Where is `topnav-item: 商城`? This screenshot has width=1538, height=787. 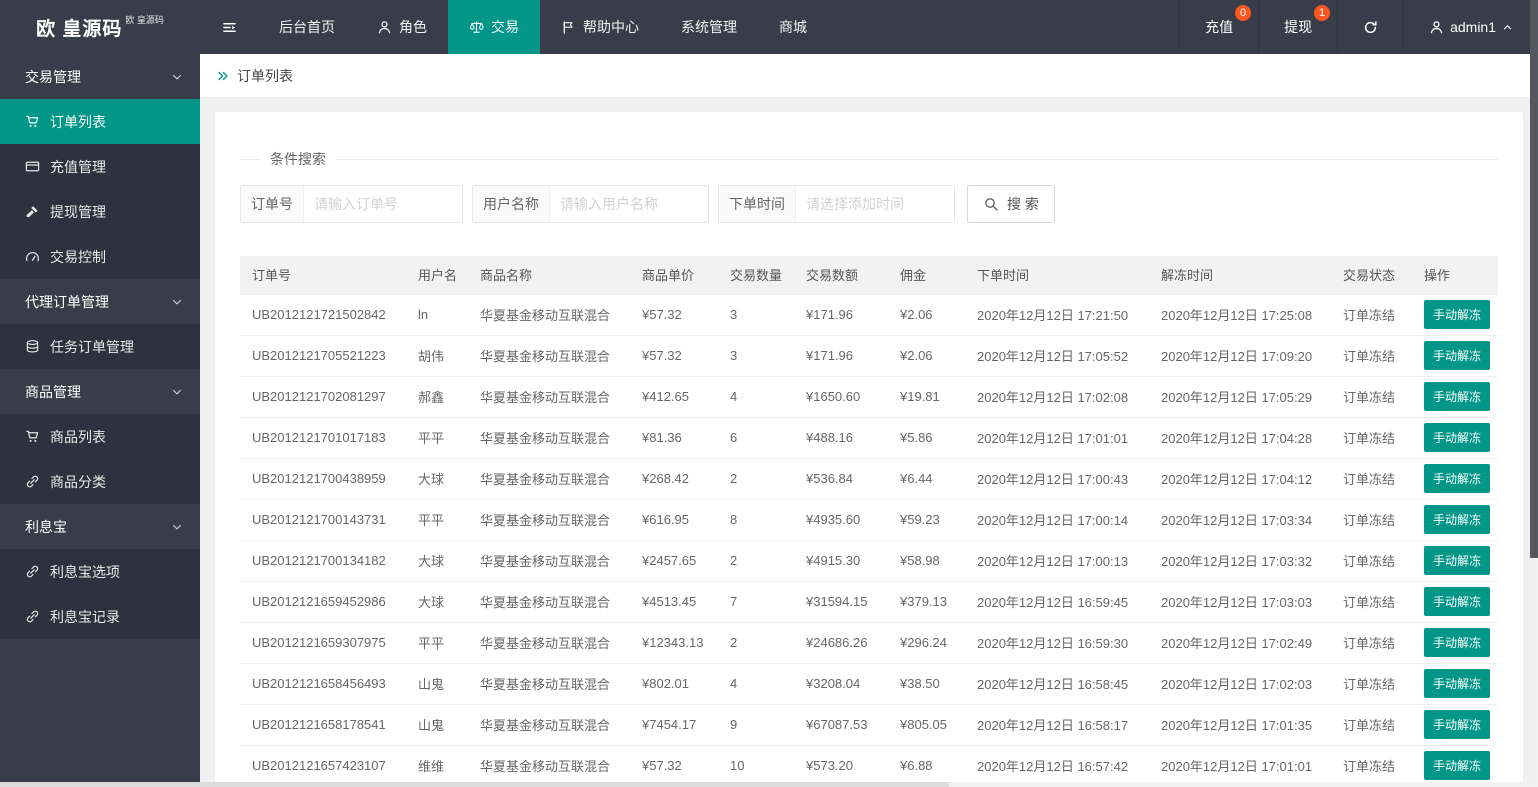 topnav-item: 商城 is located at coordinates (793, 27).